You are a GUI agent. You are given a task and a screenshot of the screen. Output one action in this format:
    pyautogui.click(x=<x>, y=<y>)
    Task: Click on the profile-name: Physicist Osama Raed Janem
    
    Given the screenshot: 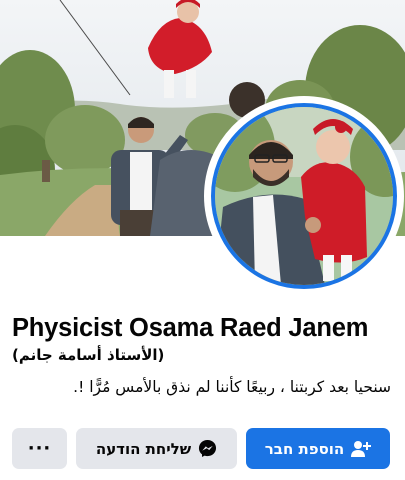 What is the action you would take?
    pyautogui.click(x=190, y=328)
    